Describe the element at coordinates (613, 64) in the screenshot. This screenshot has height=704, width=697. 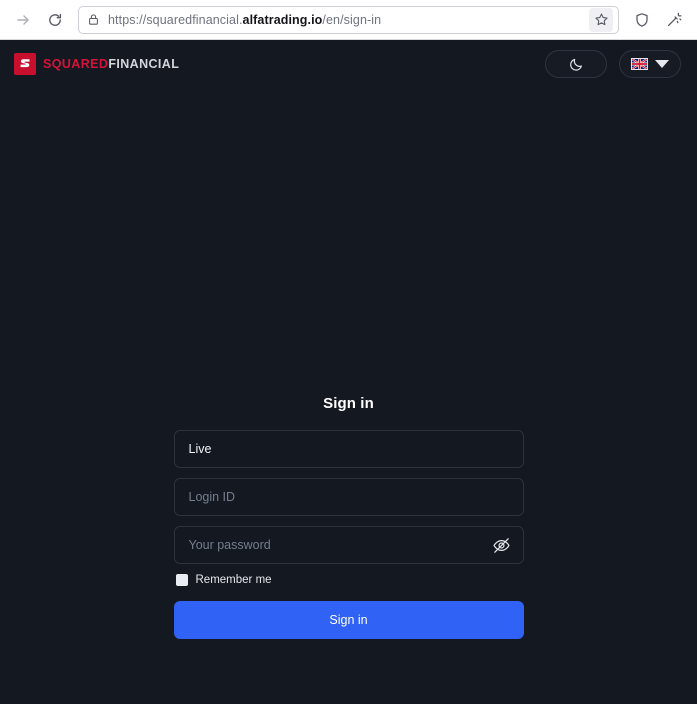
I see `header-controls` at that location.